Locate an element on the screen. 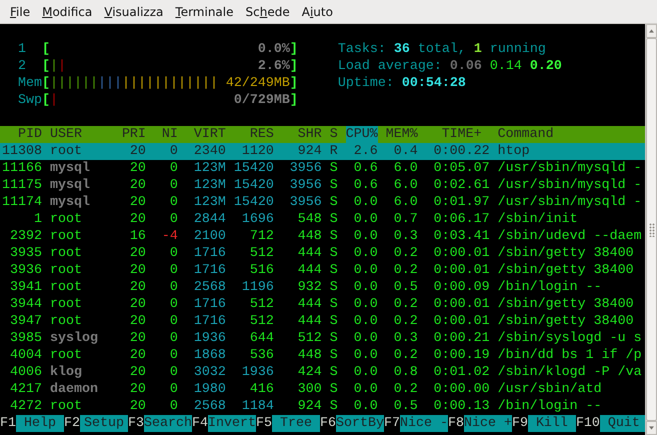 The height and width of the screenshot is (435, 657). process-row: 11174 mysql 20 0 123M 15420 3956 S 0.0 6.0 0:01.97 /usr/sbin/mysqld - is located at coordinates (323, 202).